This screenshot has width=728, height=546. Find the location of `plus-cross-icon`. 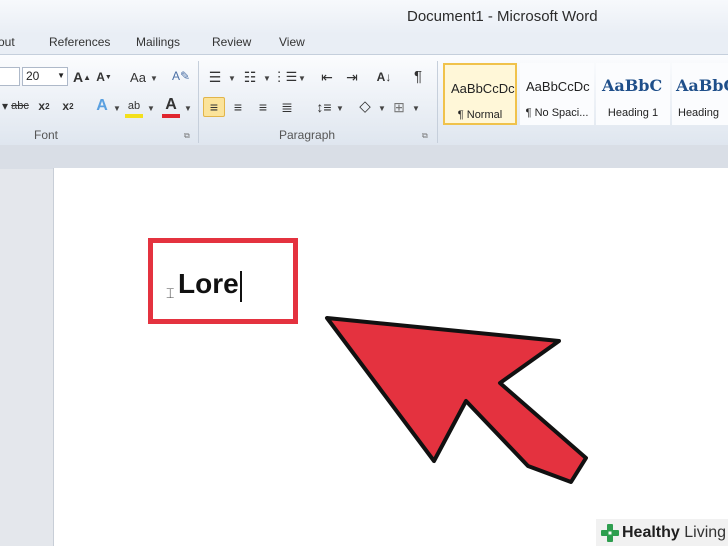

plus-cross-icon is located at coordinates (610, 532).